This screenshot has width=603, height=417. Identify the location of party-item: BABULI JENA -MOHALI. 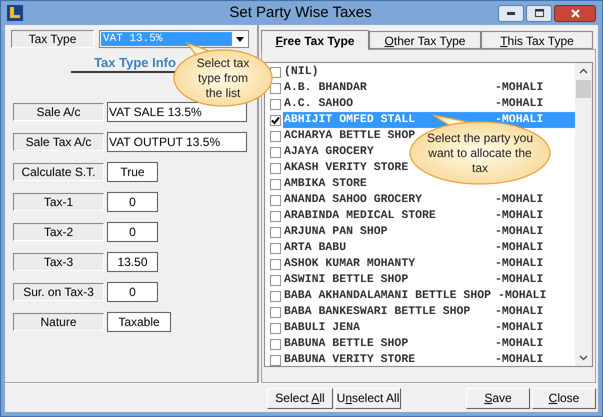
(413, 328).